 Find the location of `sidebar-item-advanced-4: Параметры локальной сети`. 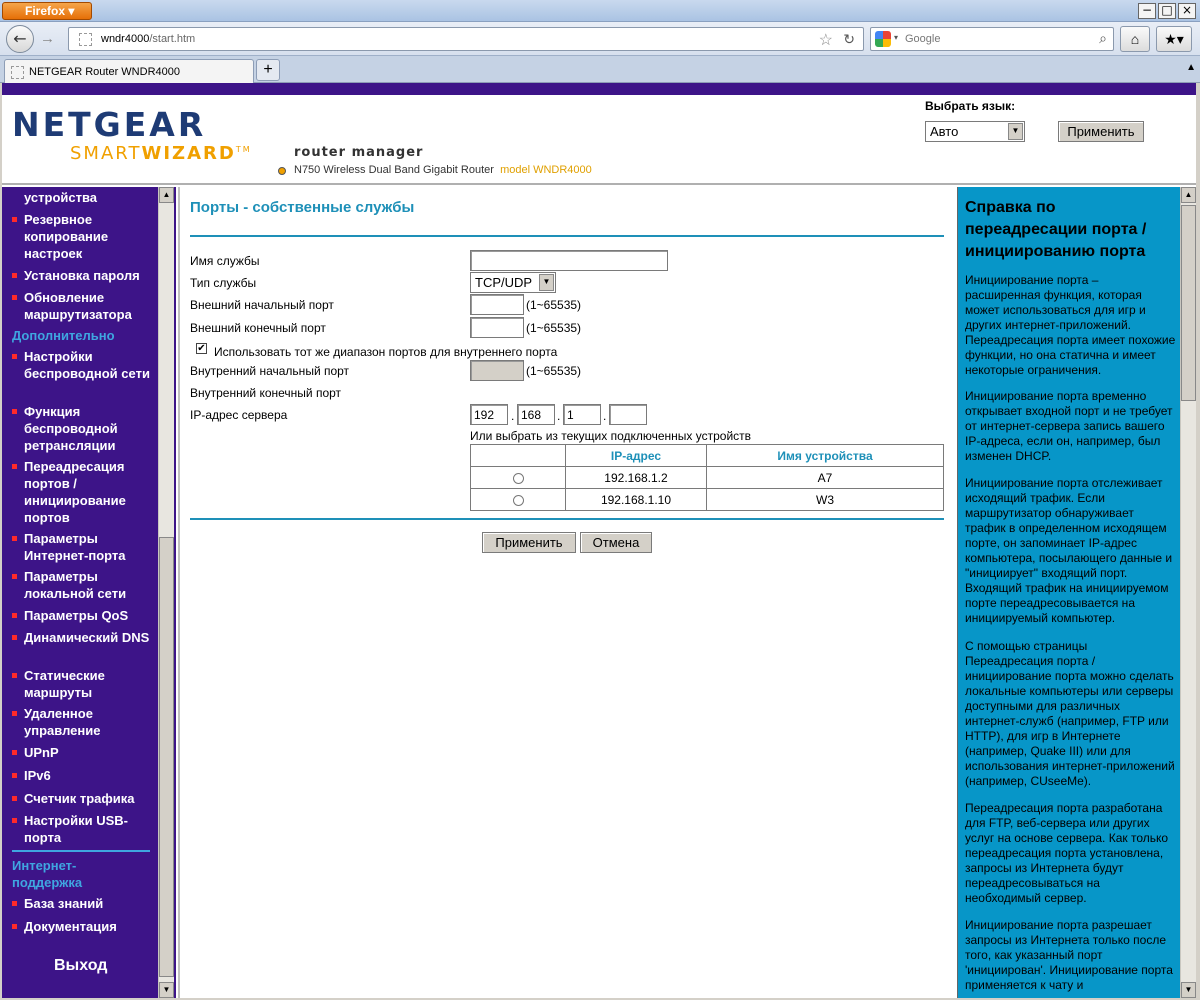

sidebar-item-advanced-4: Параметры локальной сети is located at coordinates (82, 585).